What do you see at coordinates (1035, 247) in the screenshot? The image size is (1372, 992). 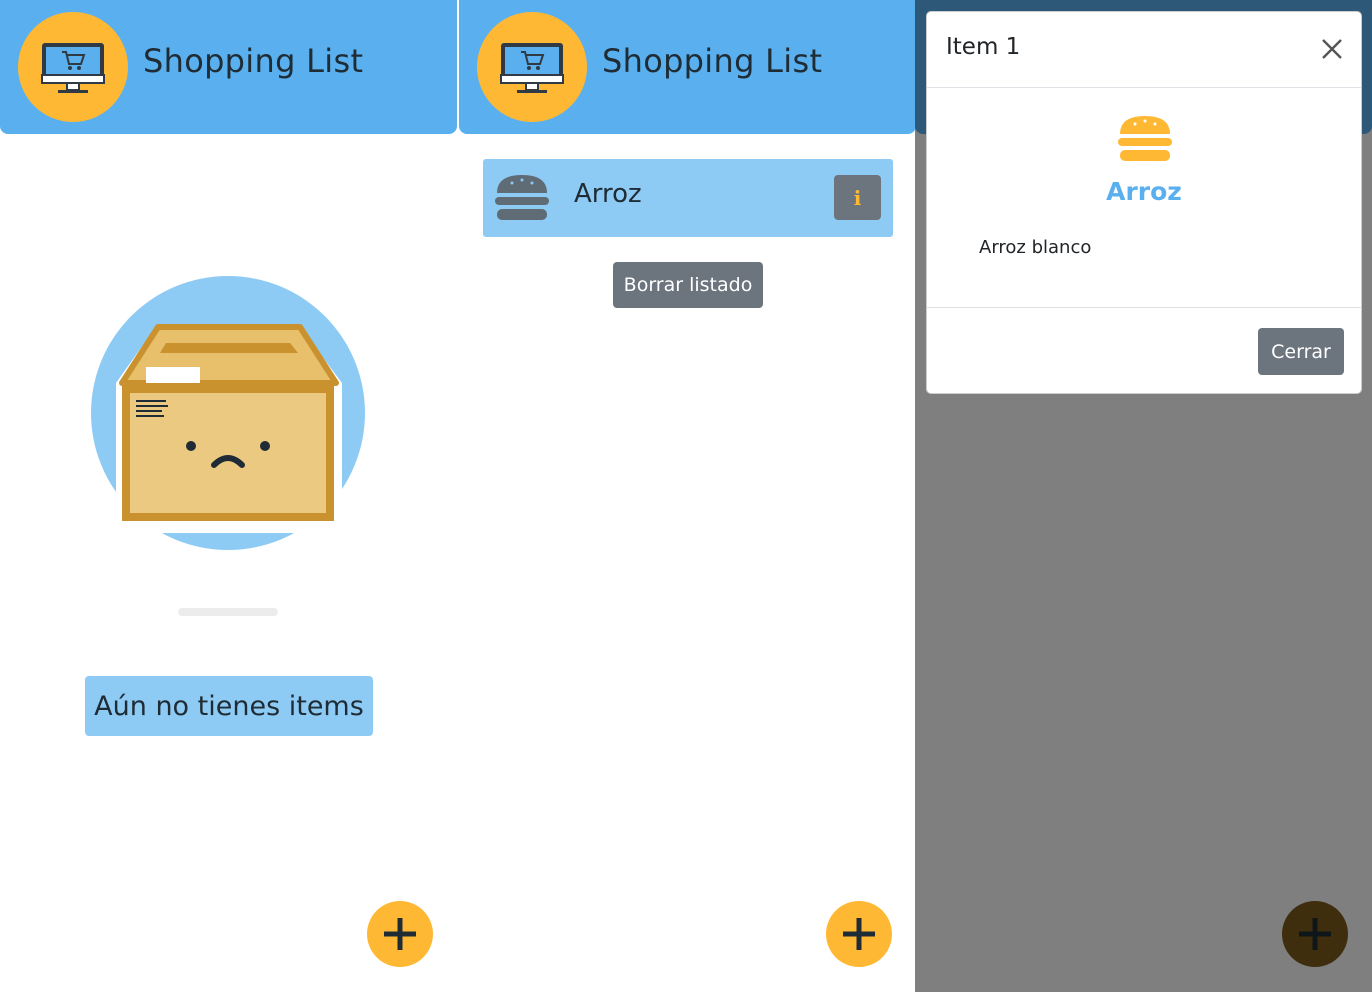 I see `modal-item-description: Arroz blanco` at bounding box center [1035, 247].